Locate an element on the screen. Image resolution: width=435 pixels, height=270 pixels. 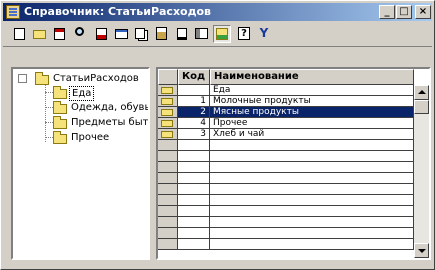
filter-icon: Y is located at coordinates (264, 33).